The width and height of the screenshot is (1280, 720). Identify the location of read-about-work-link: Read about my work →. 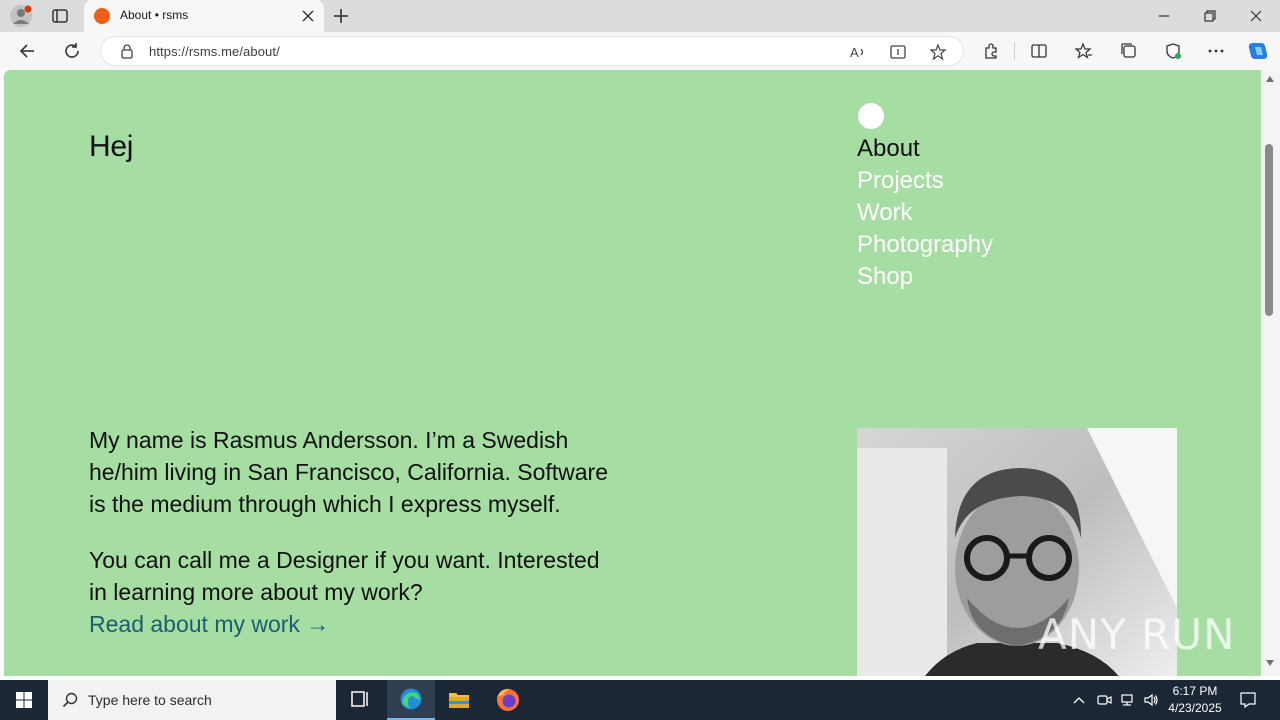
(209, 624).